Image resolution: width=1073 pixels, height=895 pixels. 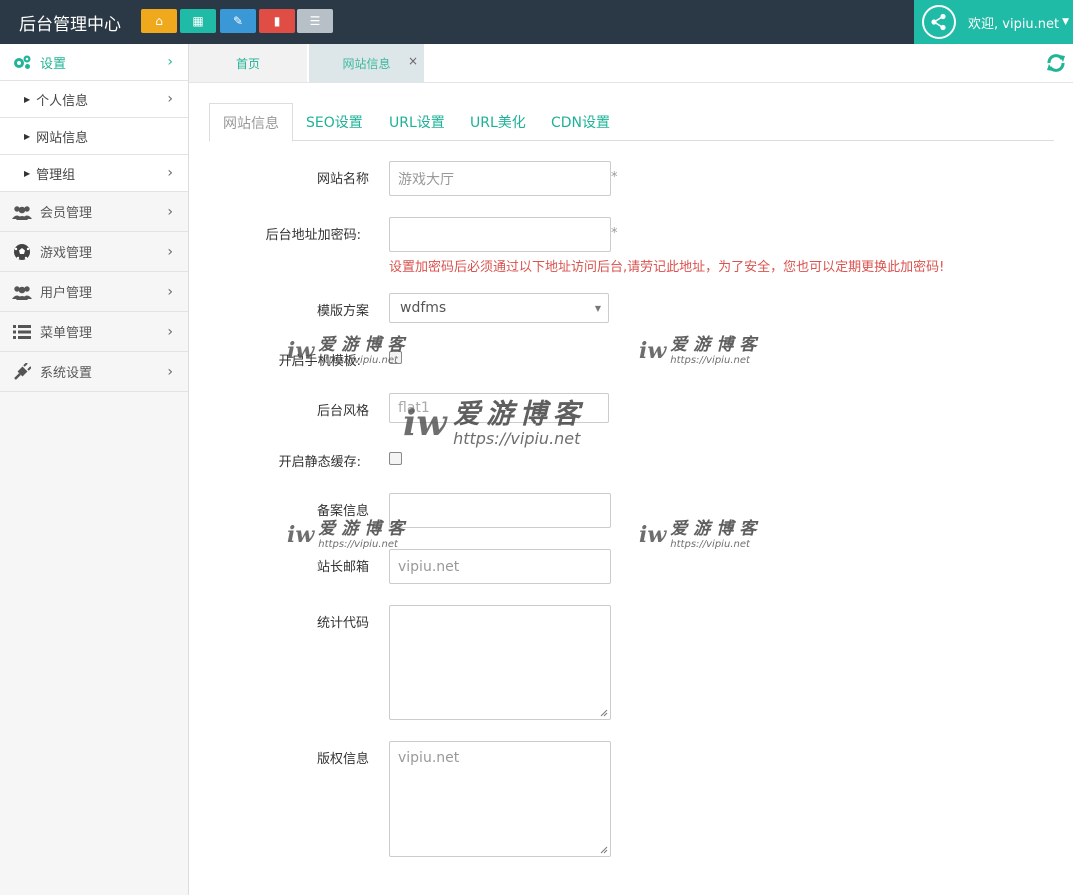 What do you see at coordinates (313, 235) in the screenshot?
I see `admin-key-label: 后台地址加密码:` at bounding box center [313, 235].